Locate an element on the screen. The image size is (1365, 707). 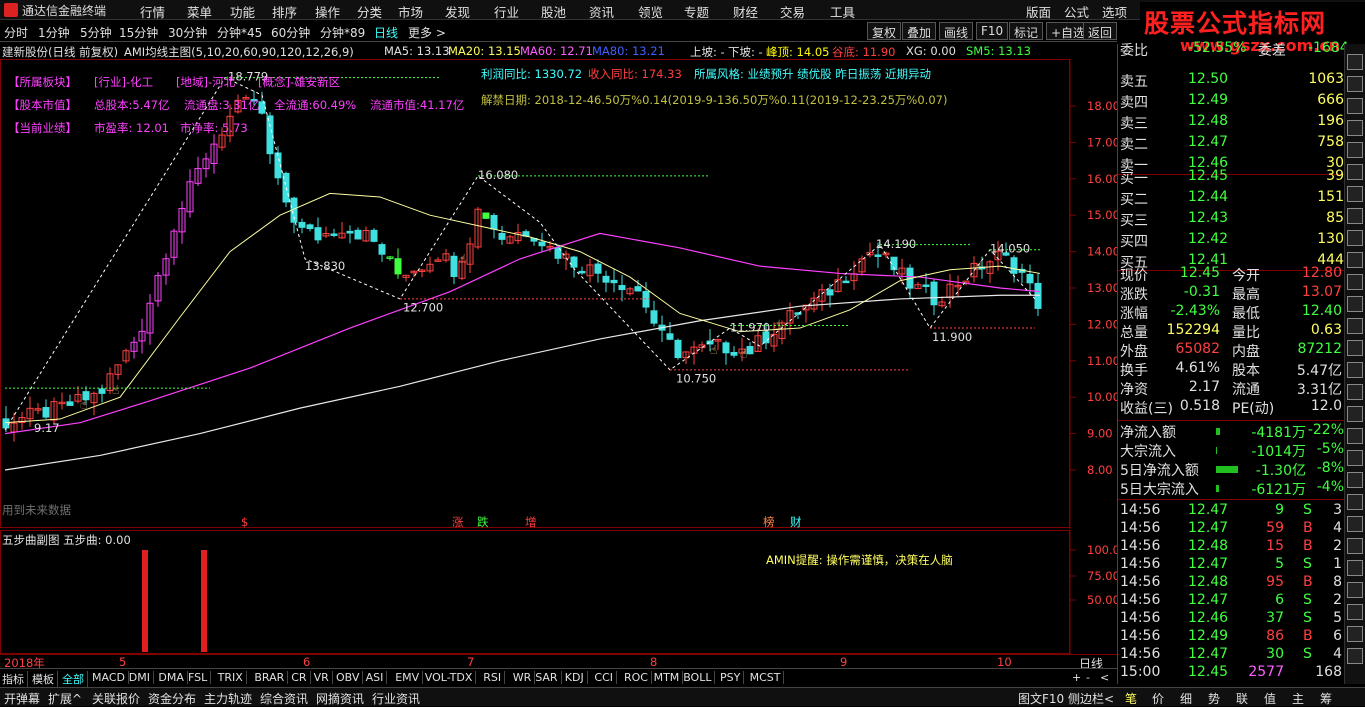
bottom-tab-1: 扩展^ is located at coordinates (65, 698).